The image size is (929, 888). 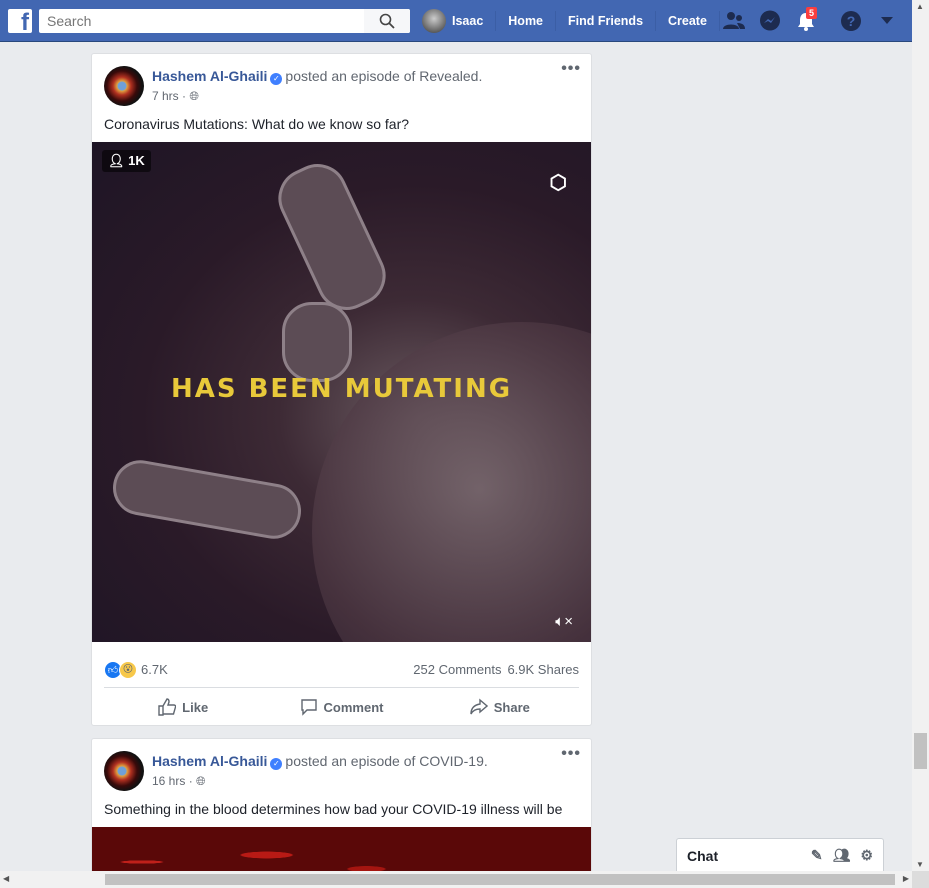 What do you see at coordinates (154, 669) in the screenshot?
I see `reaction-count: 6.7K` at bounding box center [154, 669].